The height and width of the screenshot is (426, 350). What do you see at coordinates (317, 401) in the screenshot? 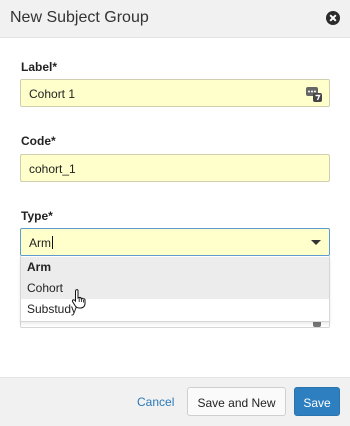
I see `save-button: Save` at bounding box center [317, 401].